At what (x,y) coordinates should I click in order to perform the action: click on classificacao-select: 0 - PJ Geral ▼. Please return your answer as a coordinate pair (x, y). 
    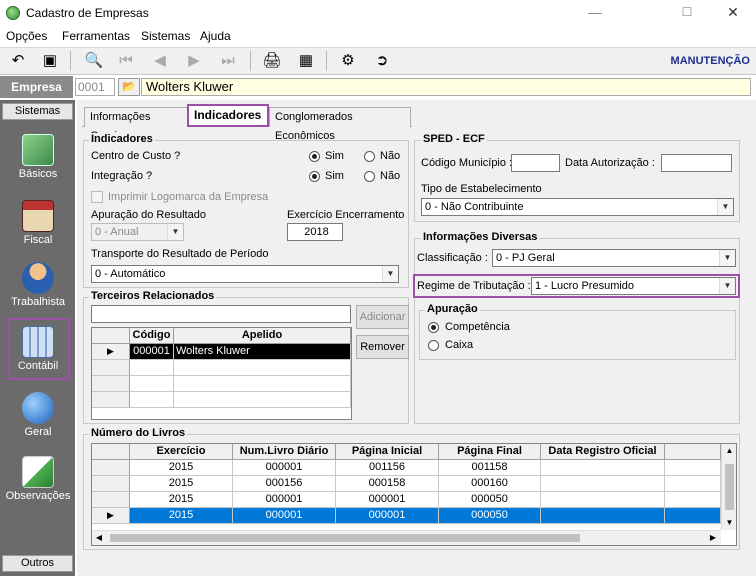
    Looking at the image, I should click on (614, 258).